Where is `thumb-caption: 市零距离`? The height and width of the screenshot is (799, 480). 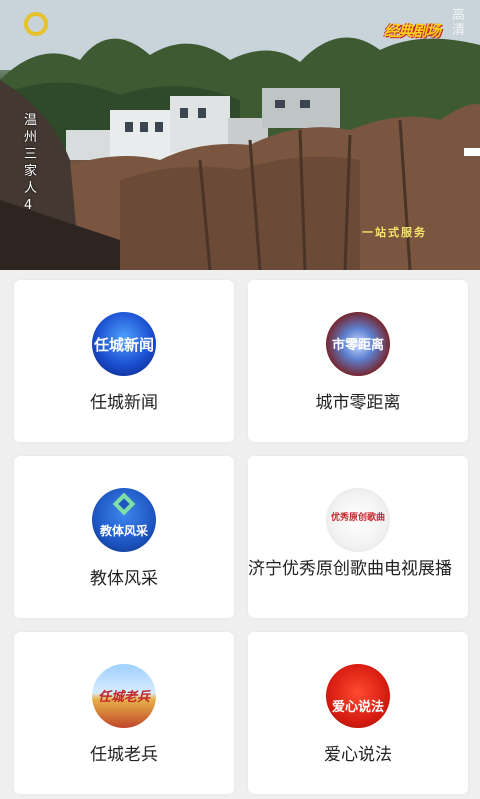 thumb-caption: 市零距离 is located at coordinates (357, 345).